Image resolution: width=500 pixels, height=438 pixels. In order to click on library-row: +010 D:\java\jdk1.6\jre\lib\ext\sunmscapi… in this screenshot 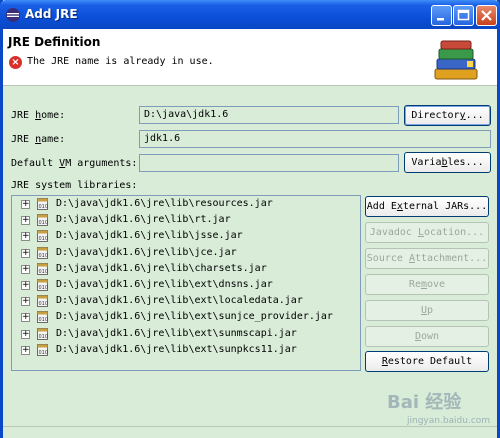, I will do `click(186, 334)`.